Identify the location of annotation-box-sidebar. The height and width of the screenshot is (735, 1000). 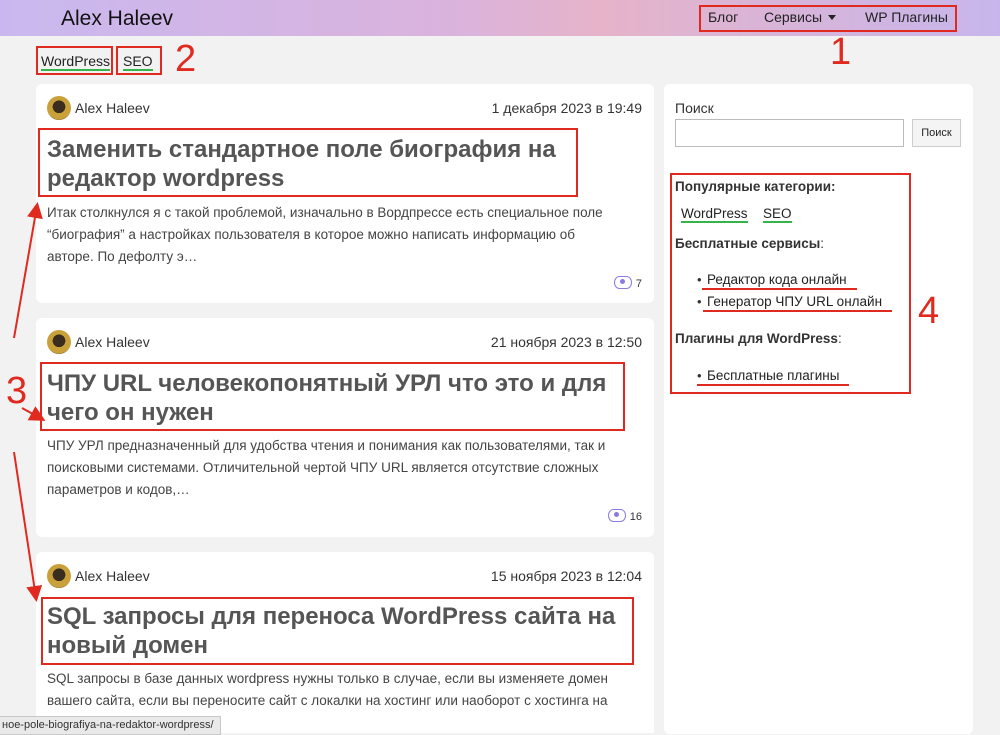
(790, 283).